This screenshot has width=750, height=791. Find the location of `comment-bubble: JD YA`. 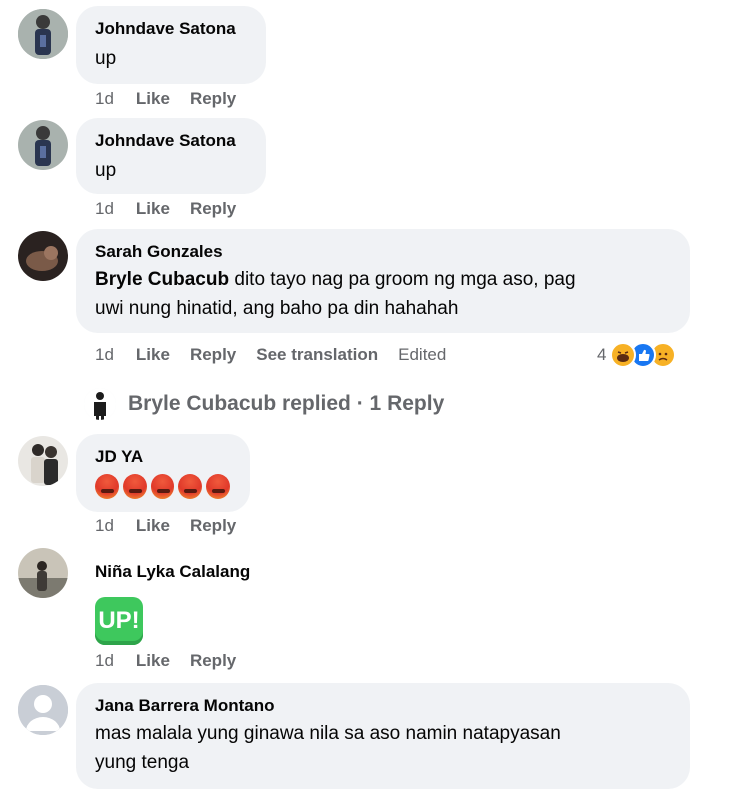

comment-bubble: JD YA is located at coordinates (163, 473).